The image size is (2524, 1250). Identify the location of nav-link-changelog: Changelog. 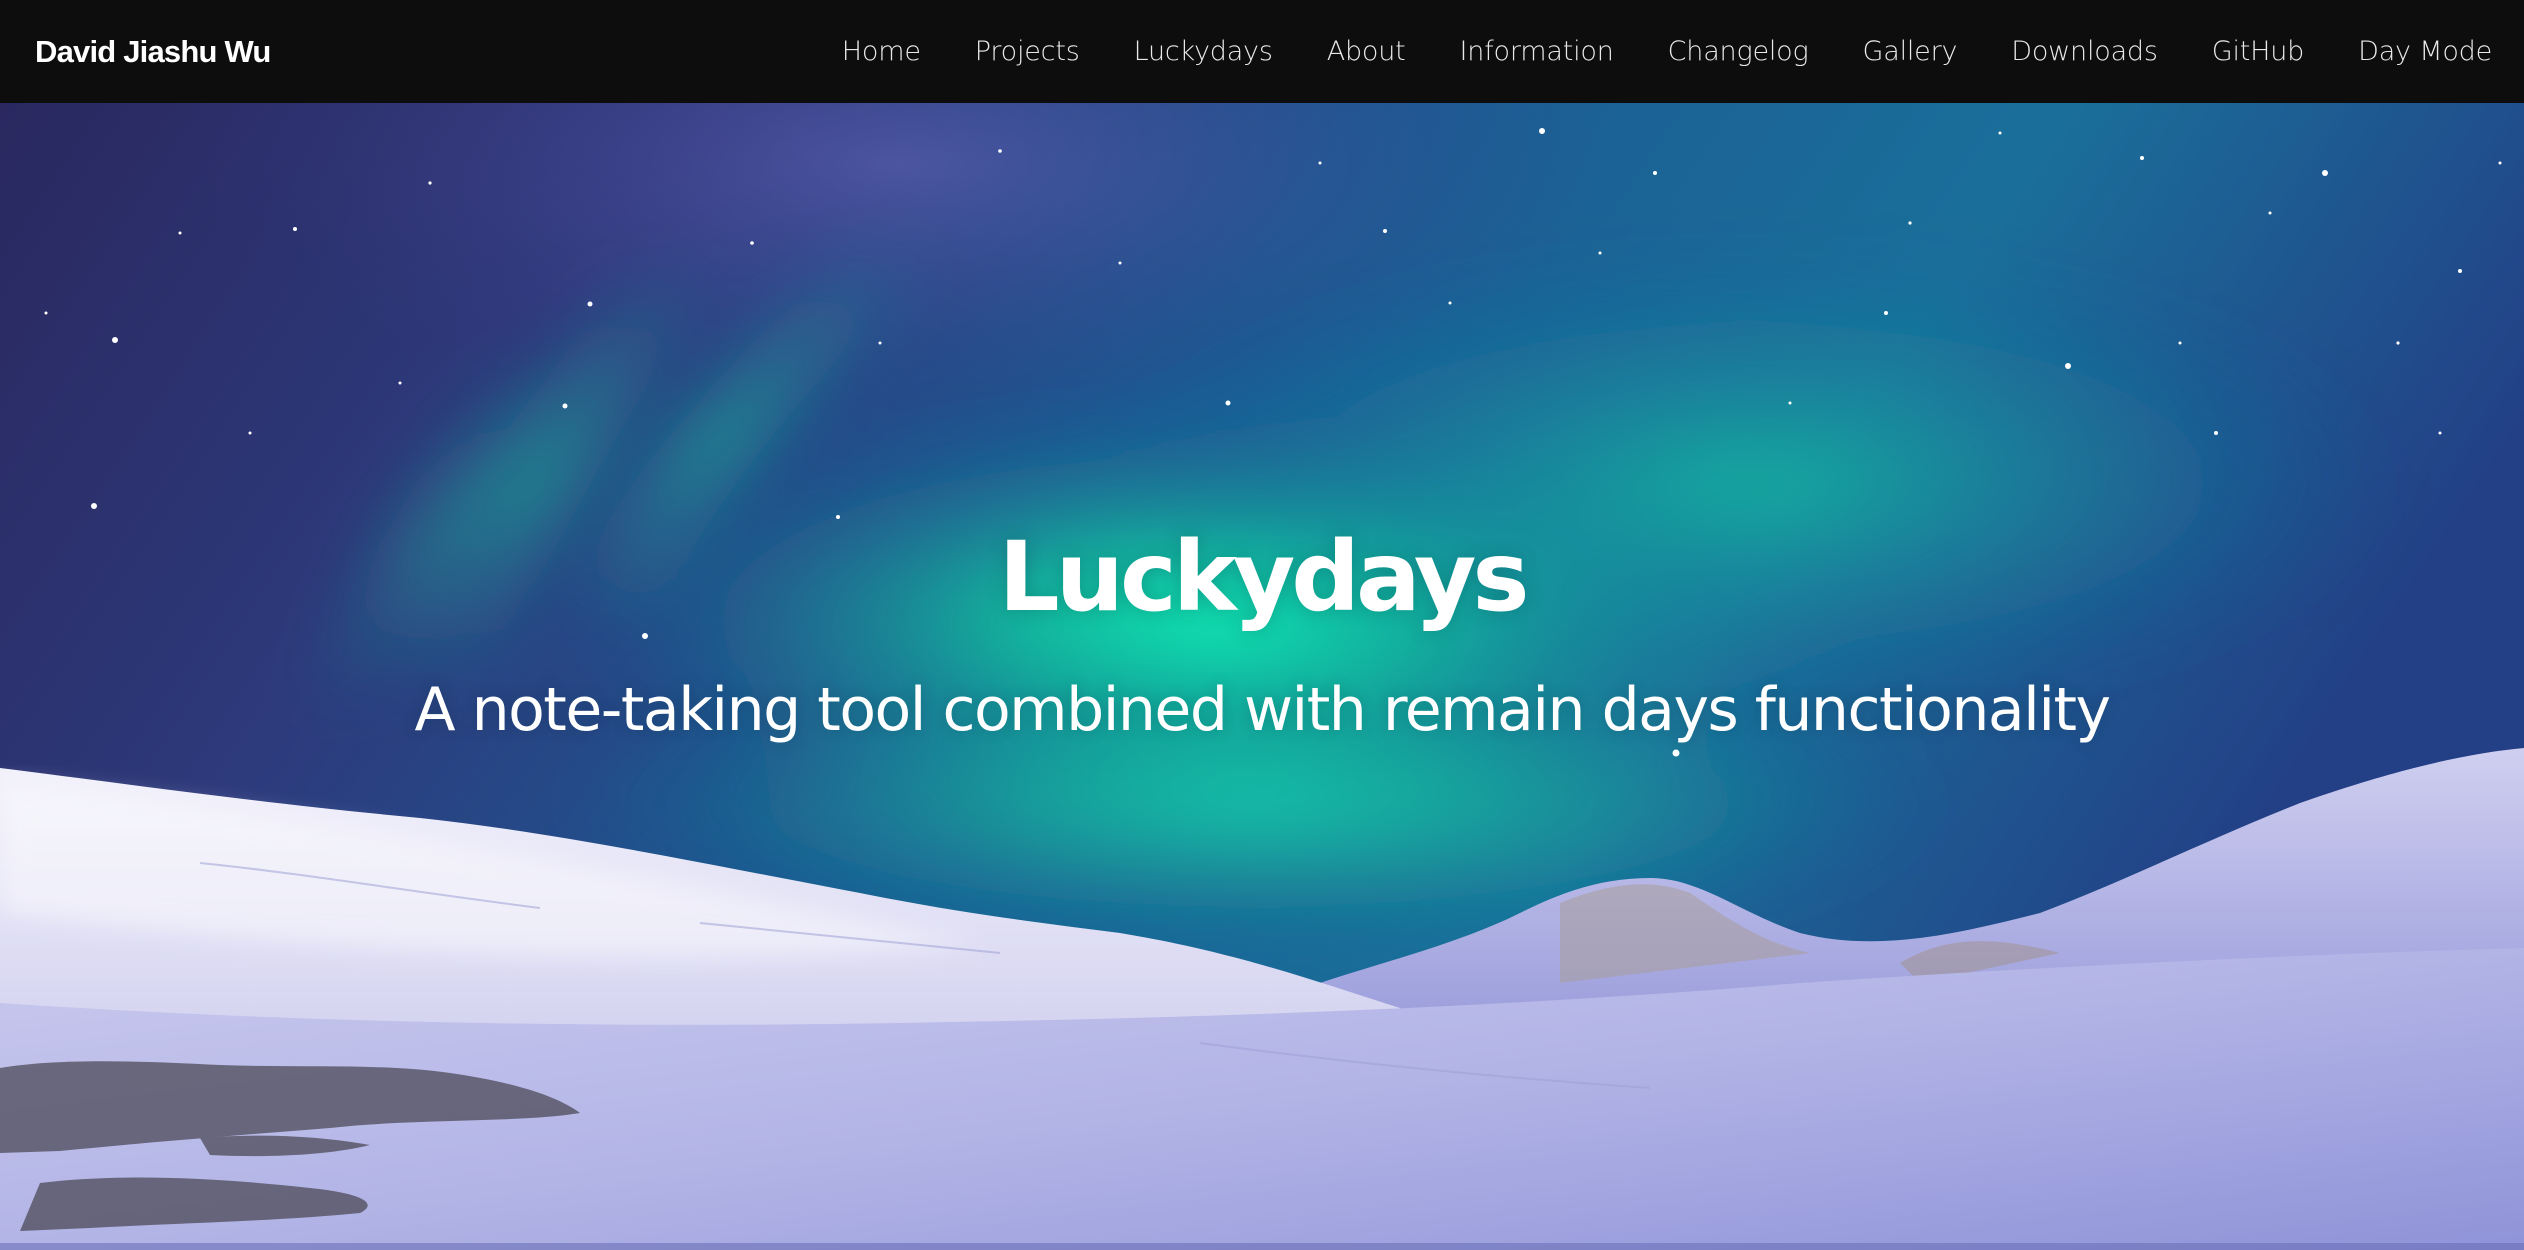
(1738, 51).